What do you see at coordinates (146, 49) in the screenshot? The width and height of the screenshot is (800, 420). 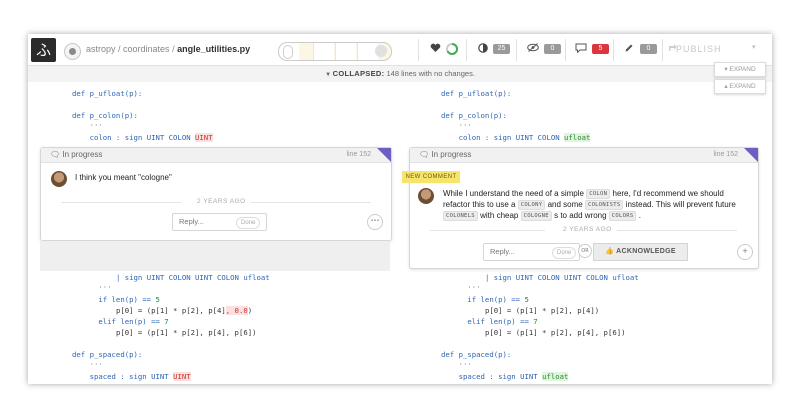 I see `breadcrumb-folder: coordinates` at bounding box center [146, 49].